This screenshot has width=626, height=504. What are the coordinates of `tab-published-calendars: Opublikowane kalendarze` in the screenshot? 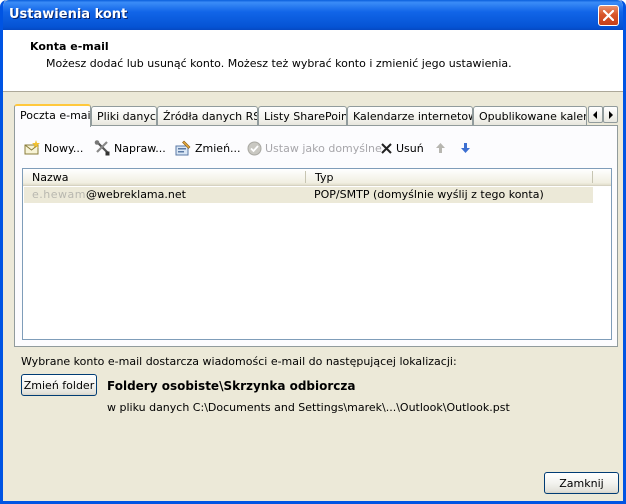 It's located at (530, 116).